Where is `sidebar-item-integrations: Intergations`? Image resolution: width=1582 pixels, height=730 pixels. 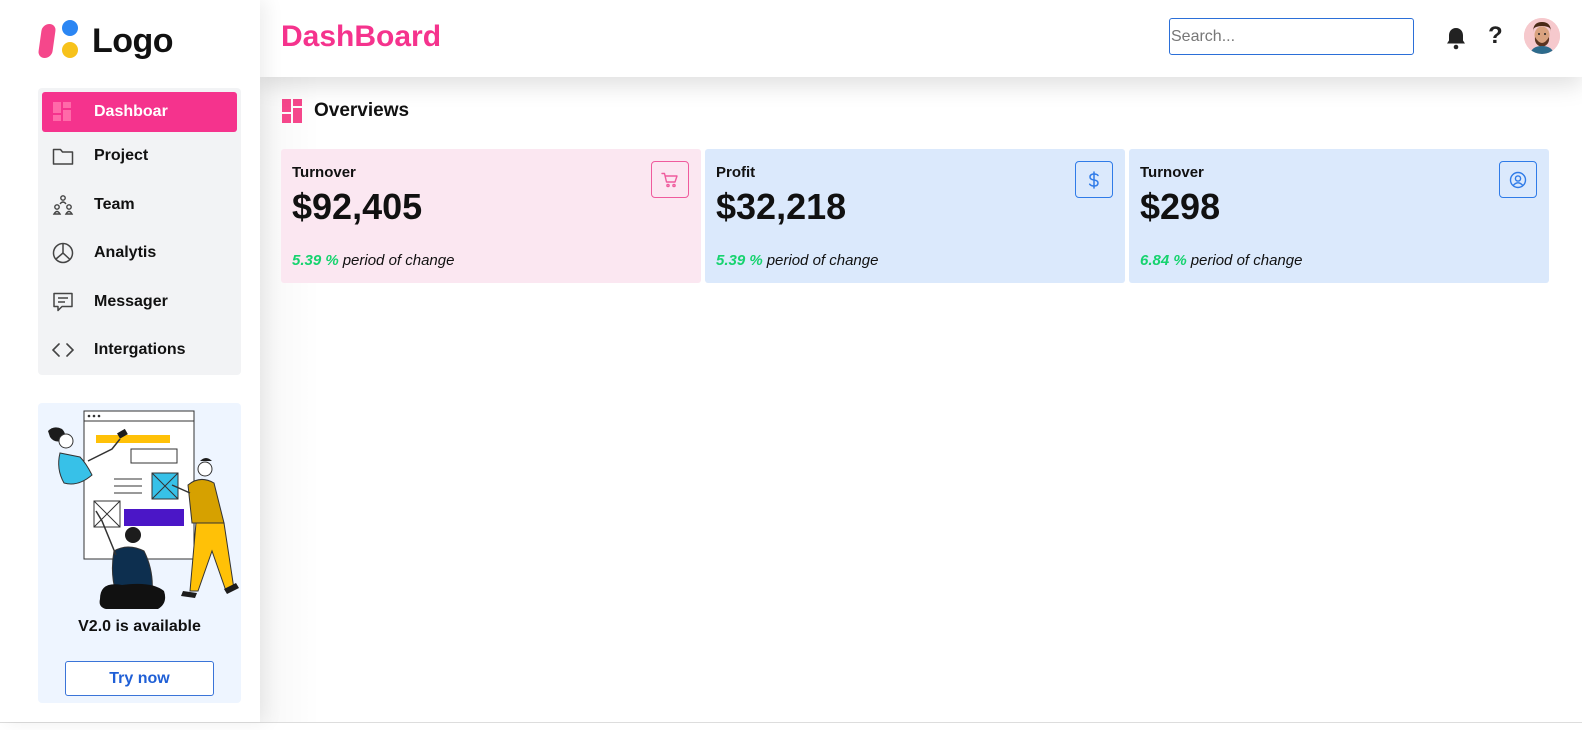
sidebar-item-integrations: Intergations is located at coordinates (139, 350).